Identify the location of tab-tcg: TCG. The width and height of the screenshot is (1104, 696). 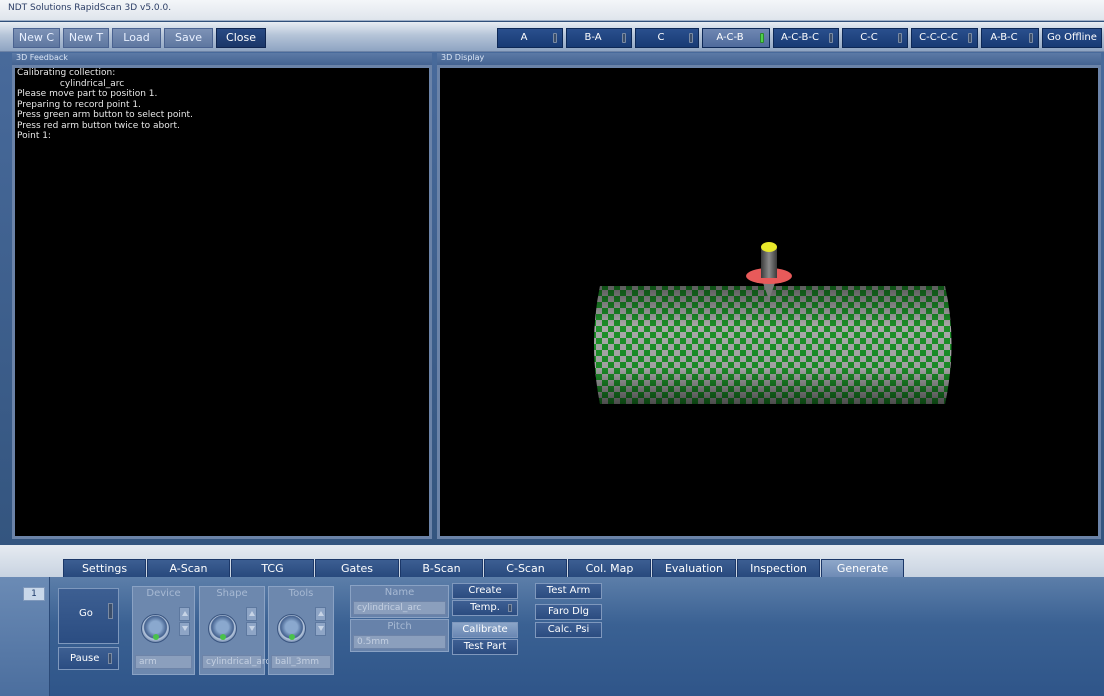
(272, 568).